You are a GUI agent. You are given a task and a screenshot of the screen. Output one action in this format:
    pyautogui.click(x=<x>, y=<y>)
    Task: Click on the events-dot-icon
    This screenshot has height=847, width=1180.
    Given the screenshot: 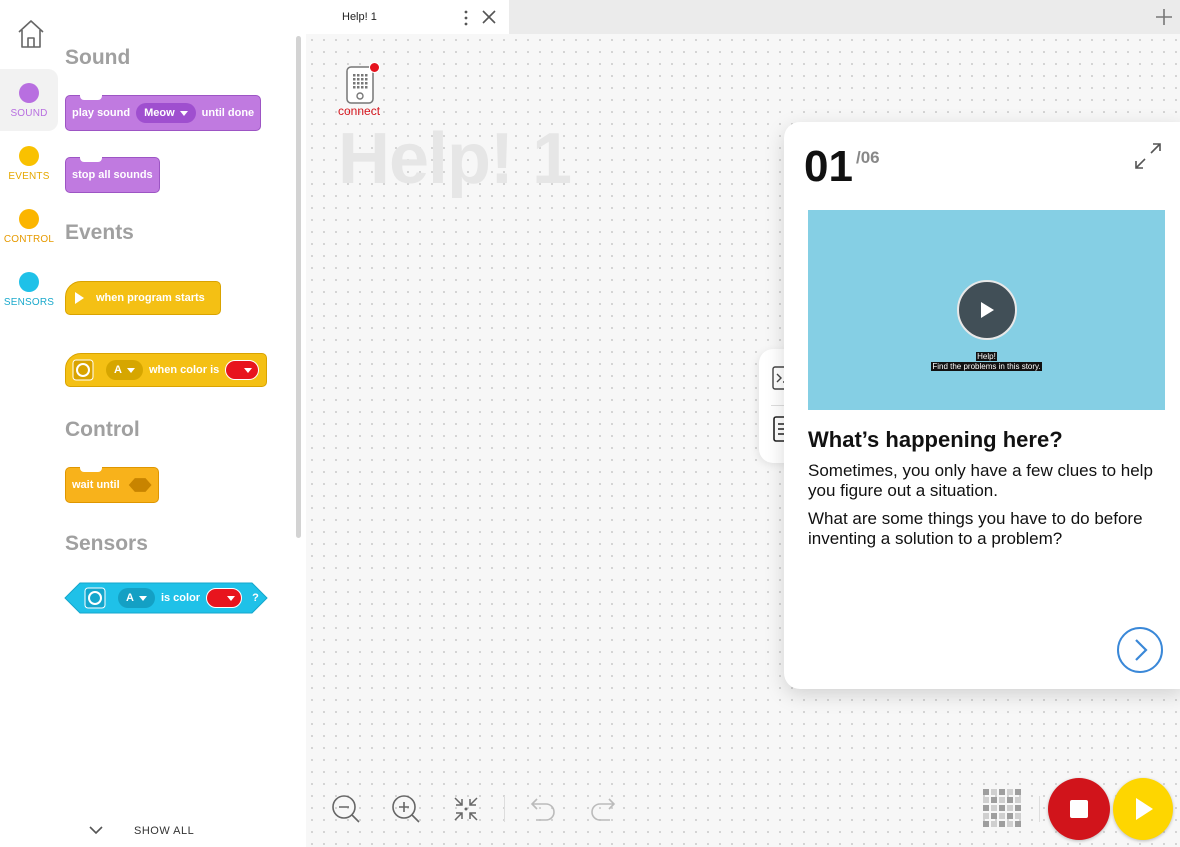 What is the action you would take?
    pyautogui.click(x=29, y=156)
    